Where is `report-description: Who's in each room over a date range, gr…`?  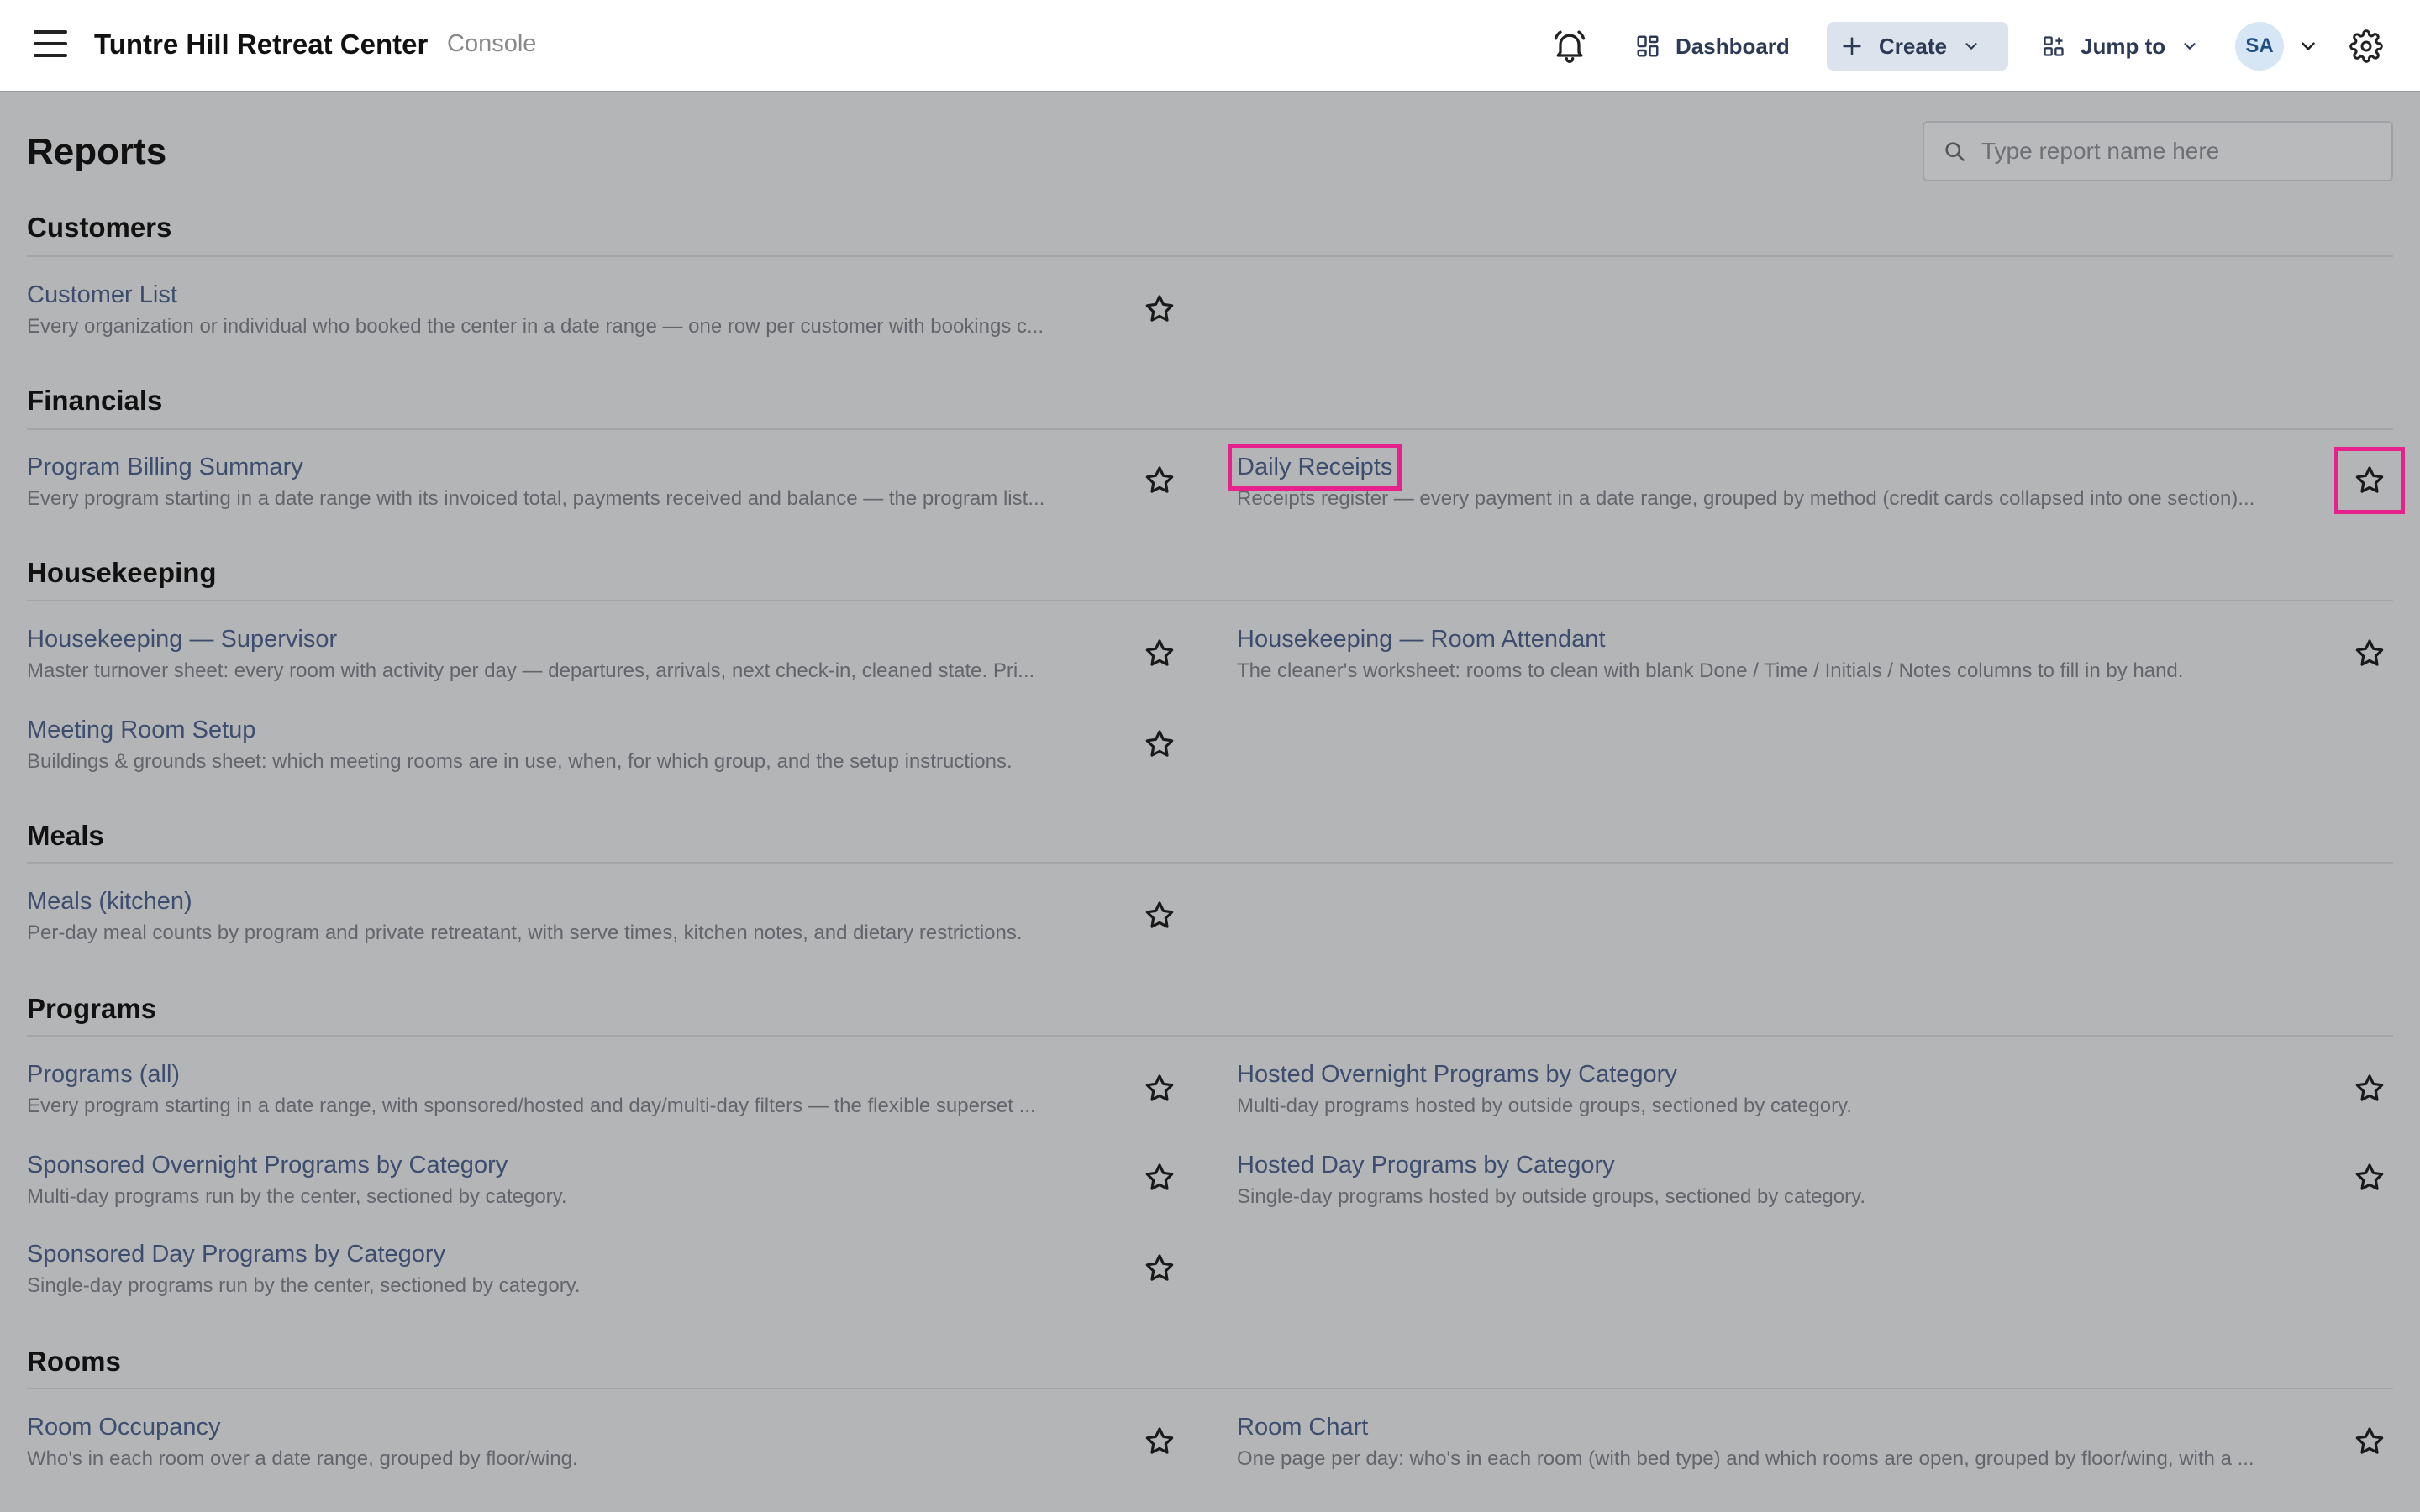 report-description: Who's in each room over a date range, gr… is located at coordinates (302, 1458).